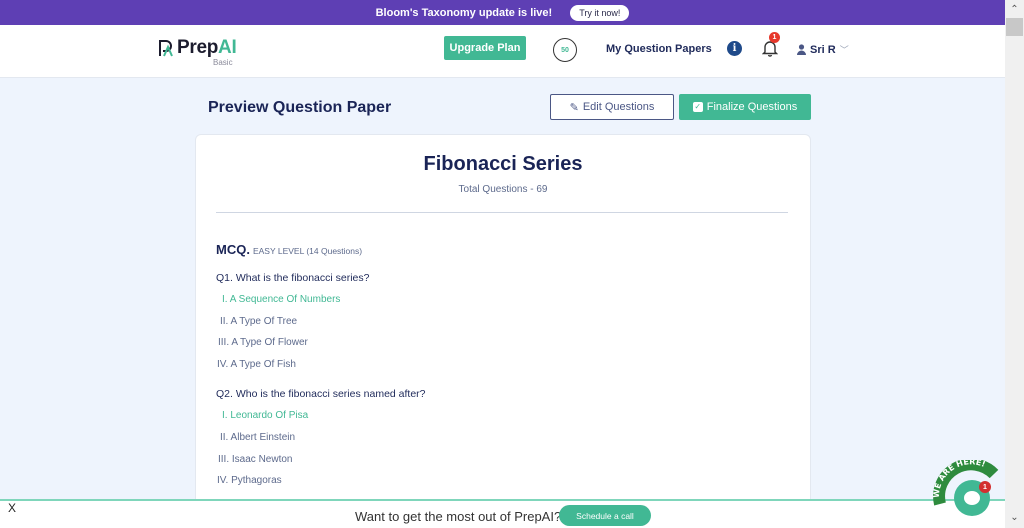 Image resolution: width=1024 pixels, height=528 pixels. I want to click on option-correct: I. A Sequence Of Numbers, so click(281, 299).